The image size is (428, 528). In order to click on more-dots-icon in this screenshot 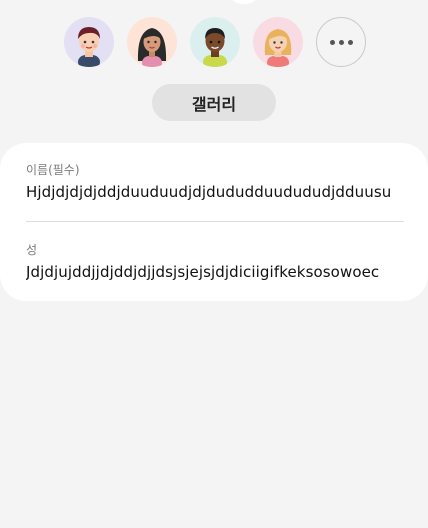, I will do `click(341, 42)`.